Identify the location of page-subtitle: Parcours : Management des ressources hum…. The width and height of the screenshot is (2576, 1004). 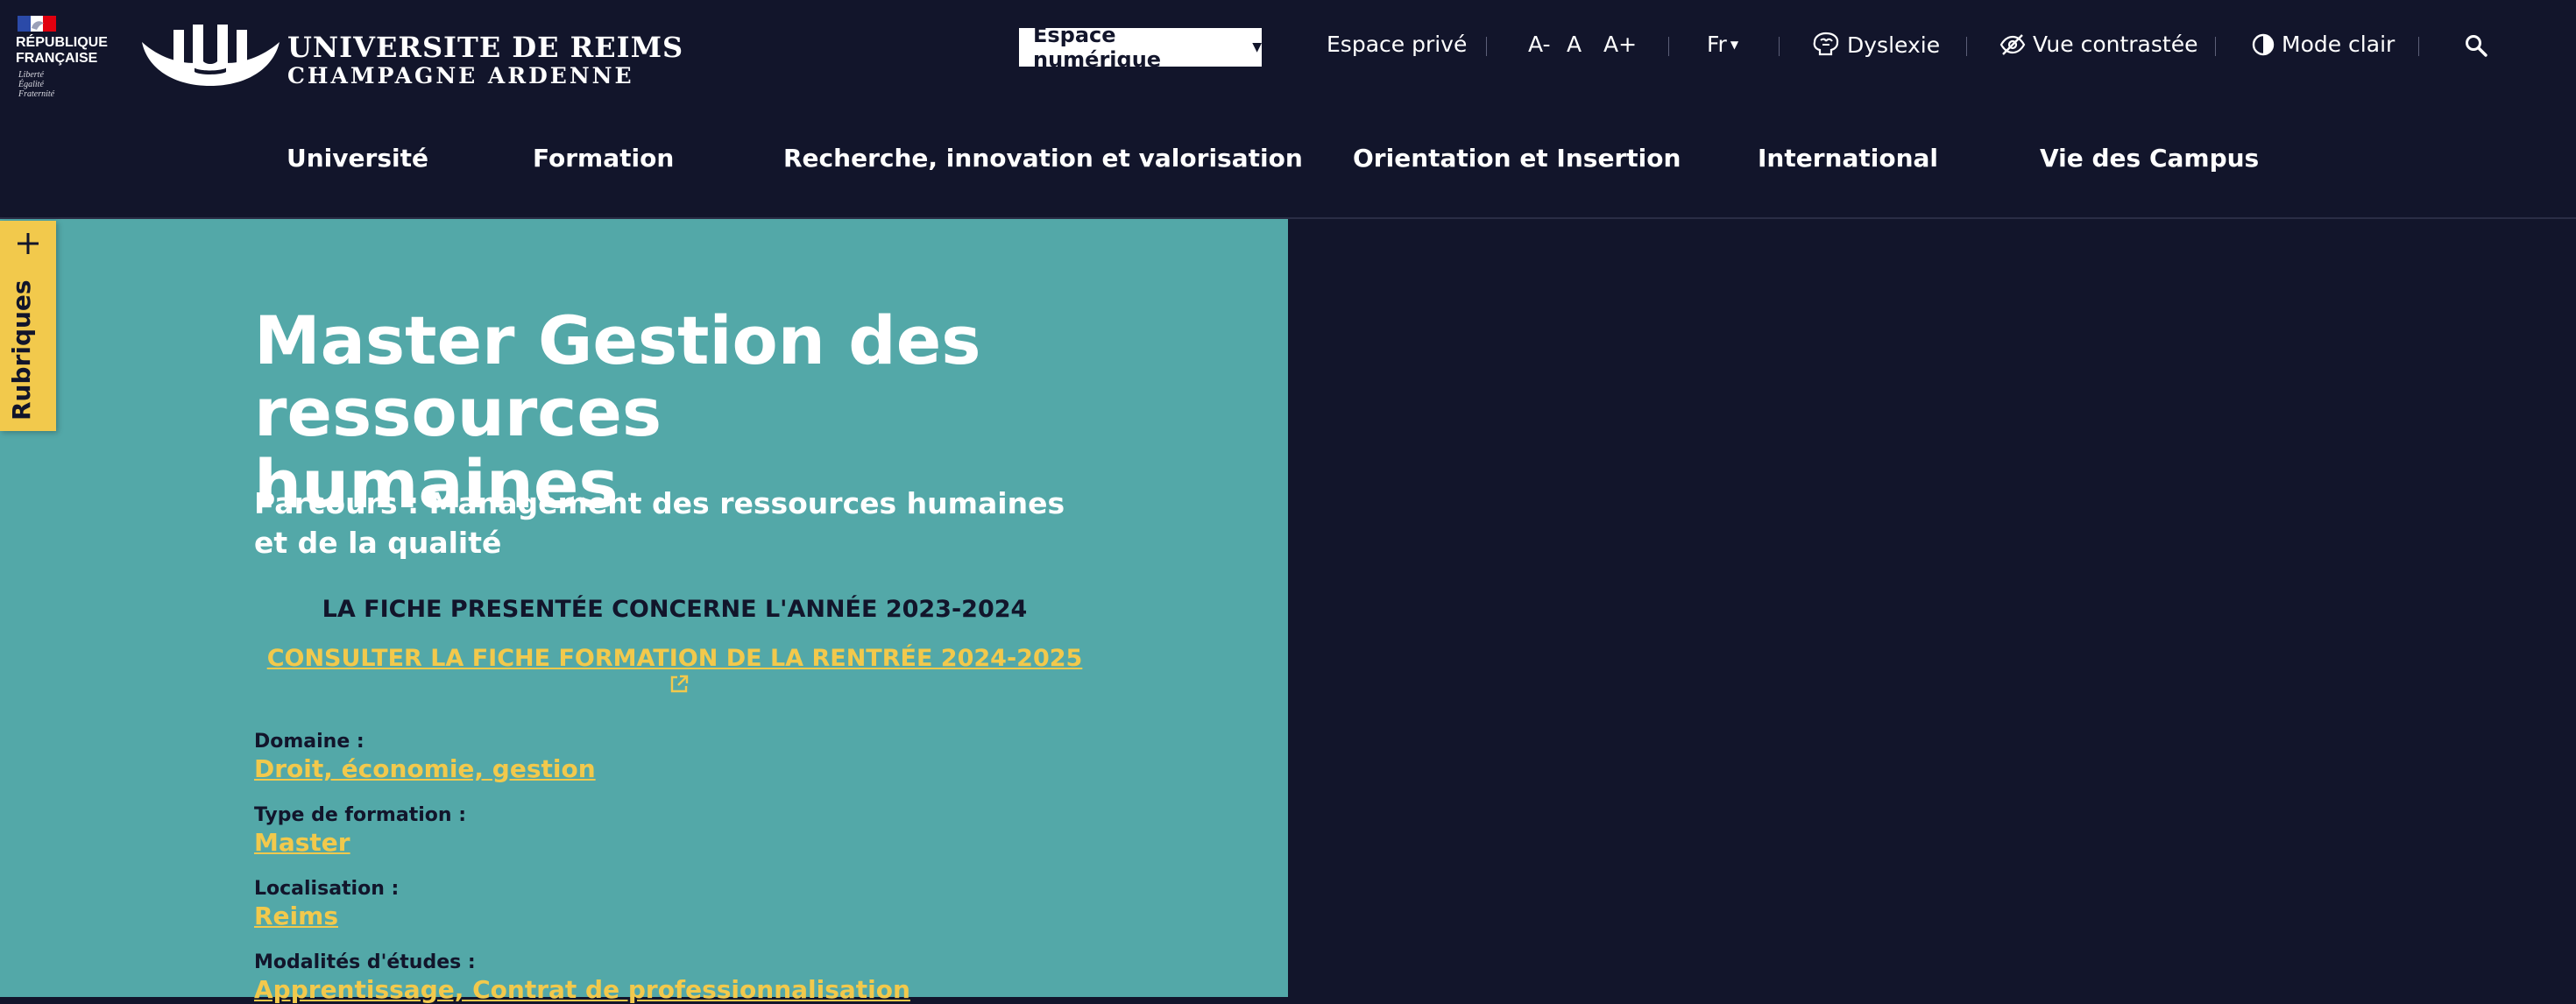
(659, 523).